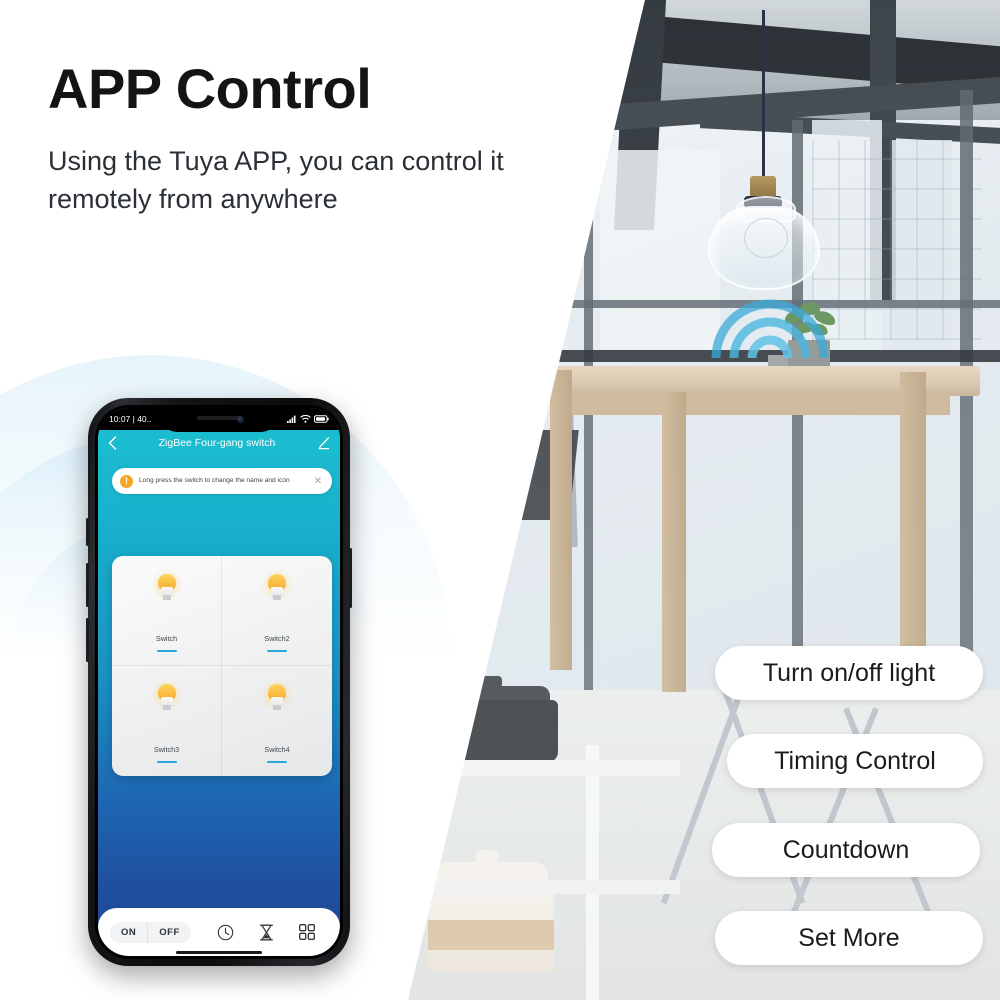 This screenshot has width=1000, height=1000. What do you see at coordinates (167, 721) in the screenshot?
I see `switch-tile: Switch3` at bounding box center [167, 721].